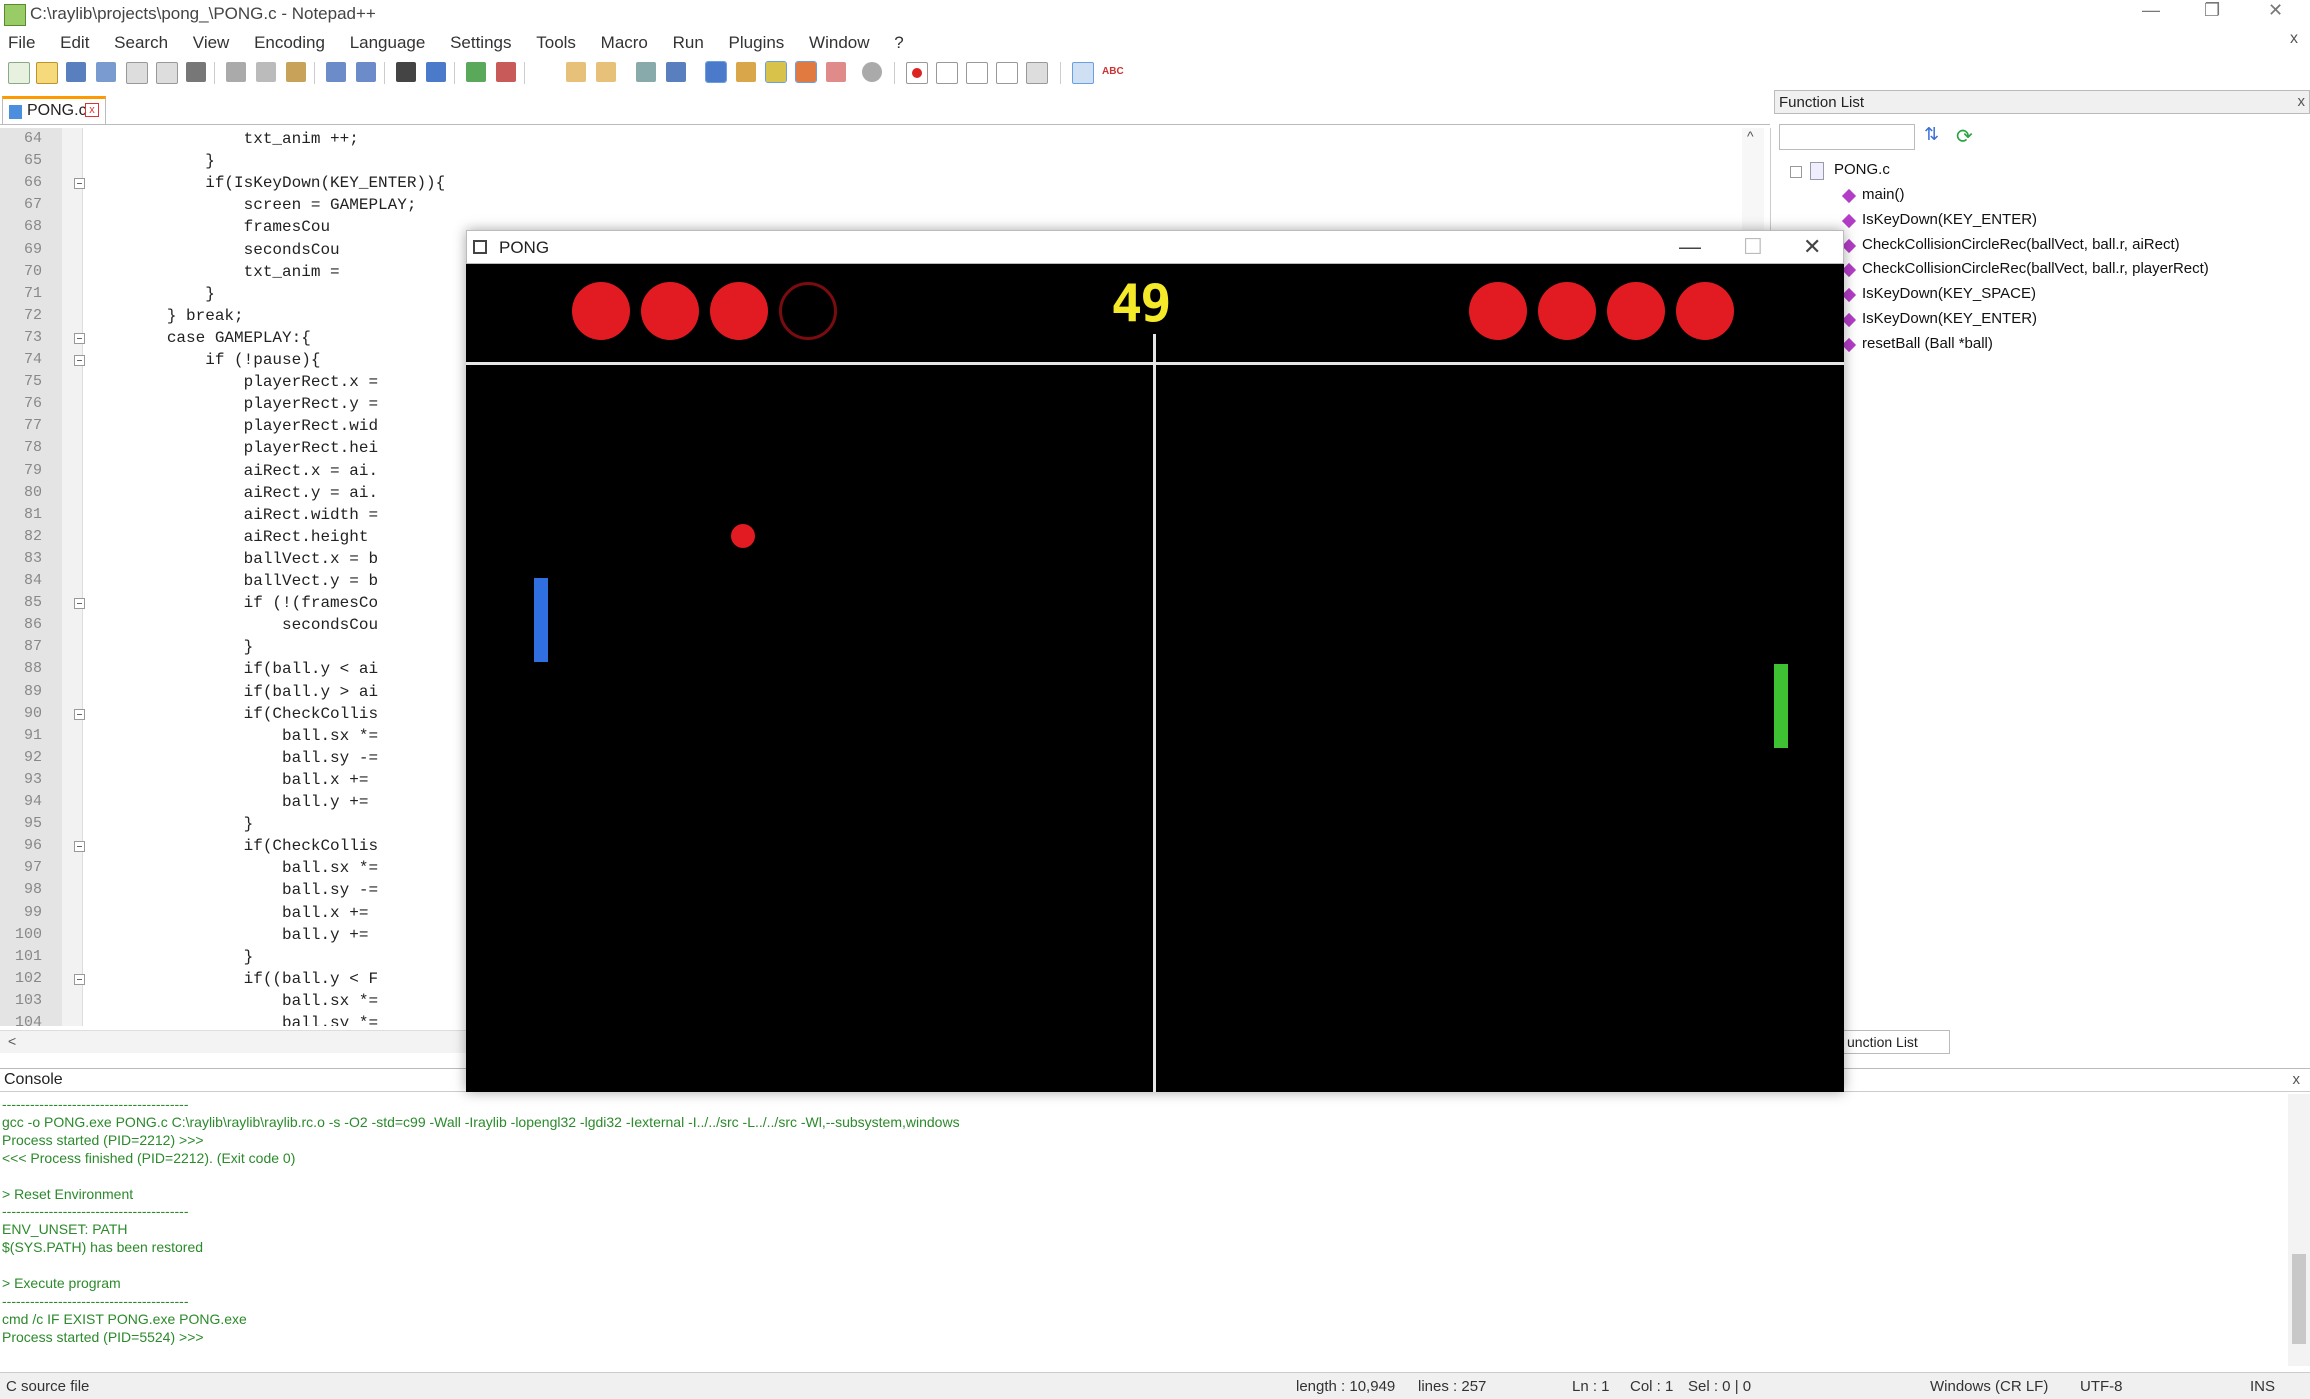 The image size is (2310, 1399). Describe the element at coordinates (688, 43) in the screenshot. I see `menu-run: Run` at that location.